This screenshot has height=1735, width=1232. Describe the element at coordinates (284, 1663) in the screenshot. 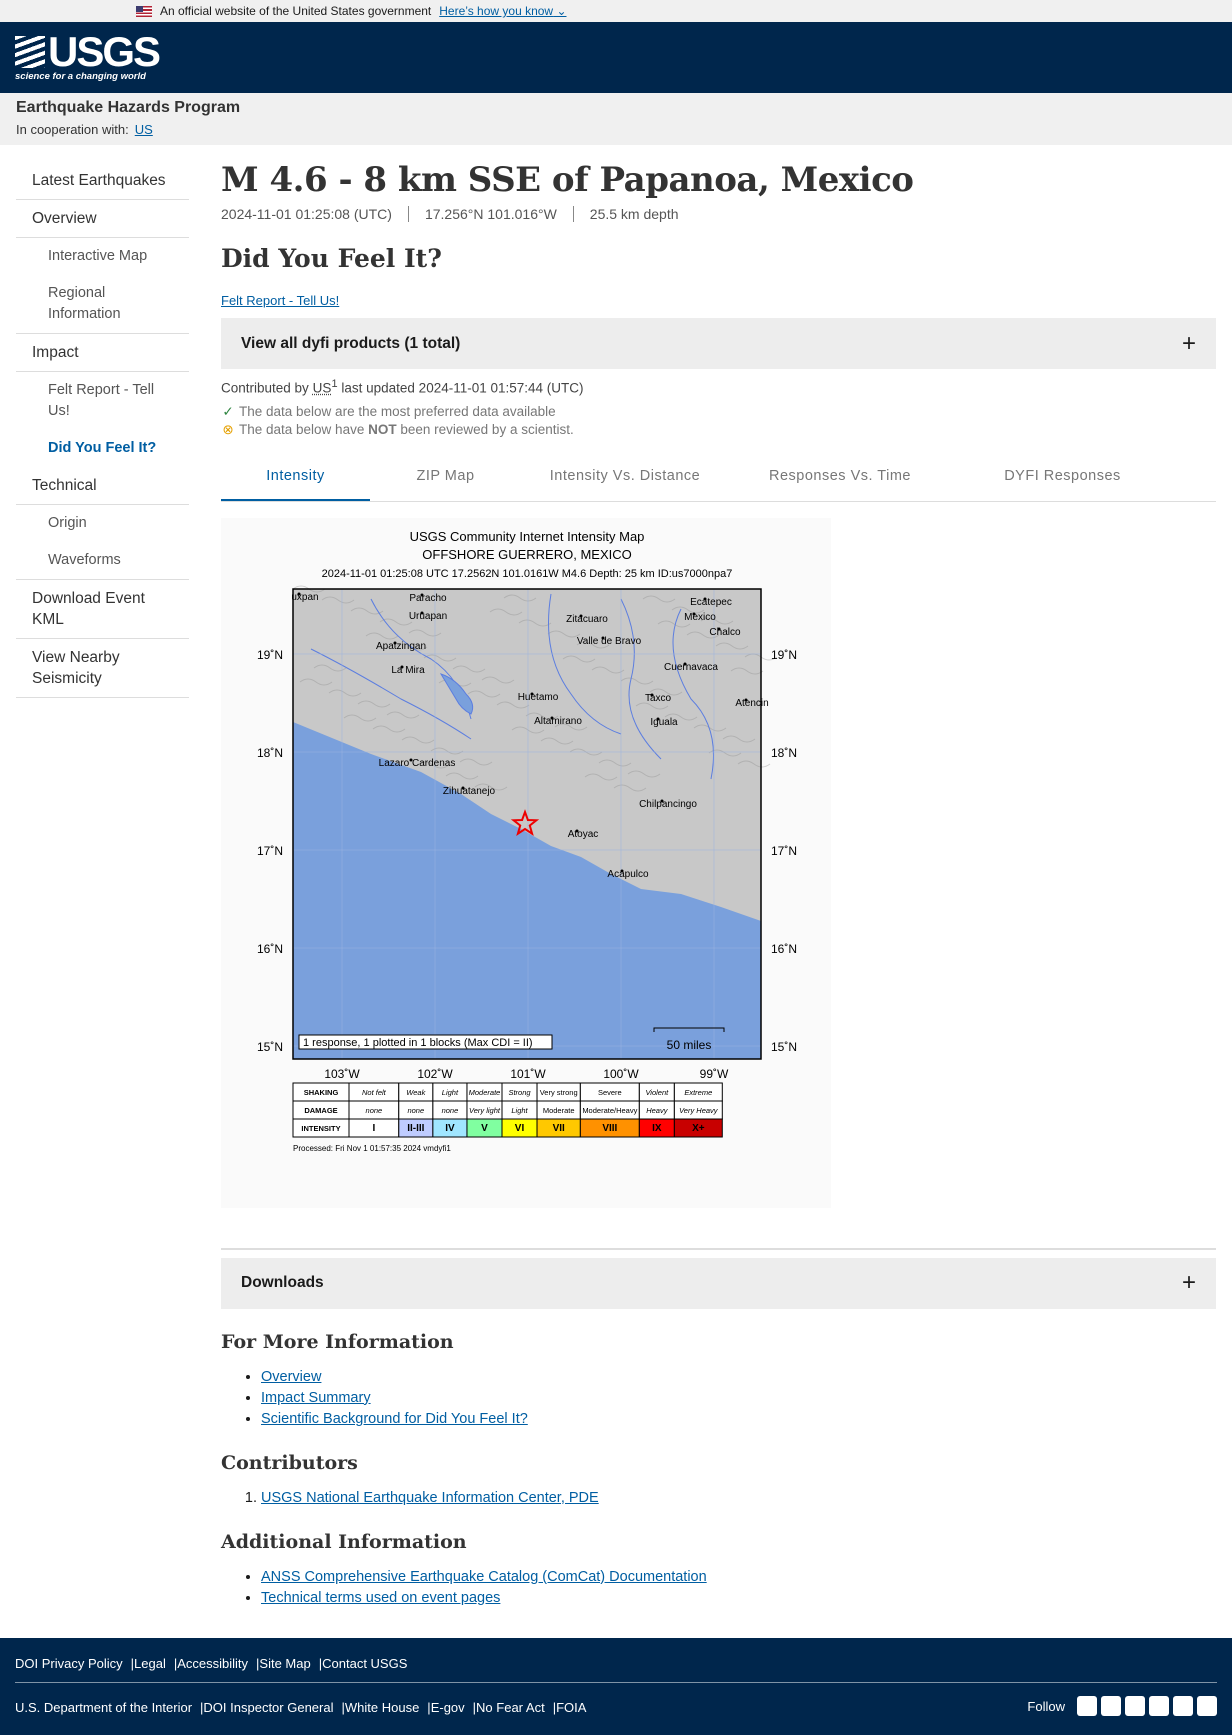

I see `footer-link: Site Map` at that location.